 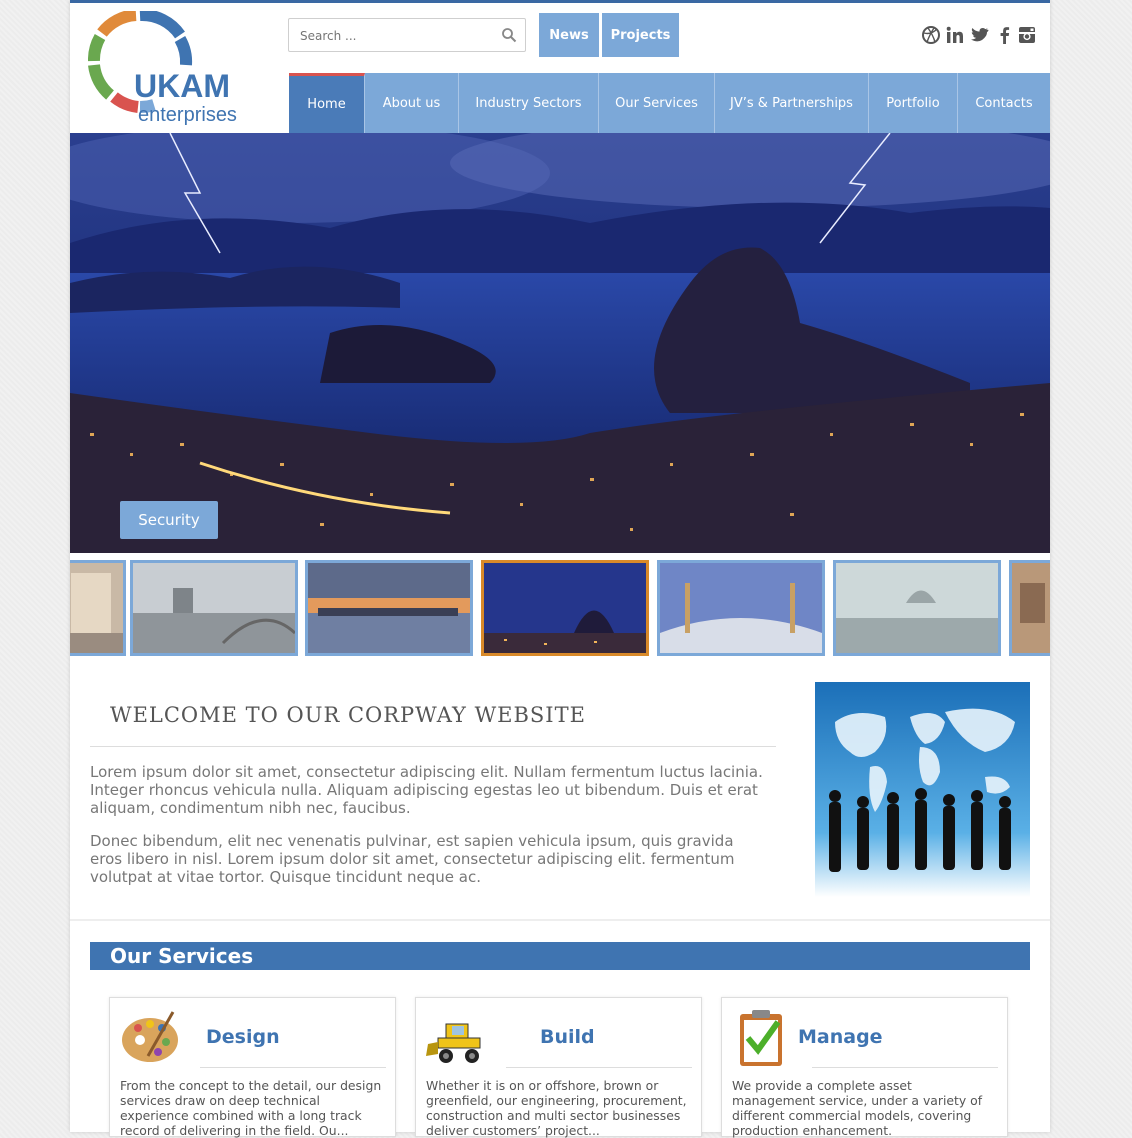 I want to click on nav-item-industry-sectors: Industry Sectors, so click(x=529, y=103).